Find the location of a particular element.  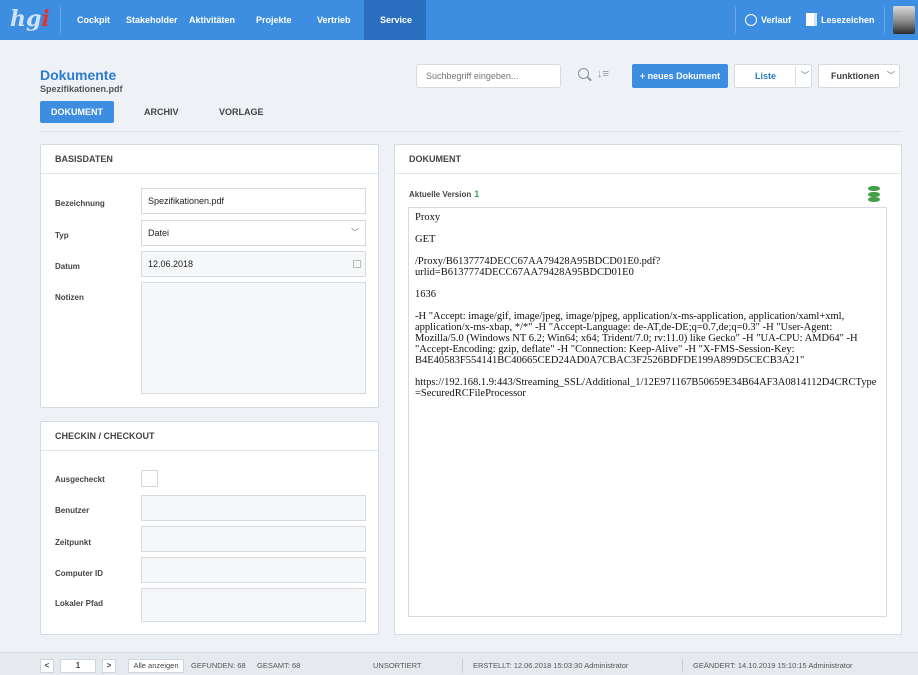

functions-menu-button: Funktionen ﹀ is located at coordinates (859, 76).